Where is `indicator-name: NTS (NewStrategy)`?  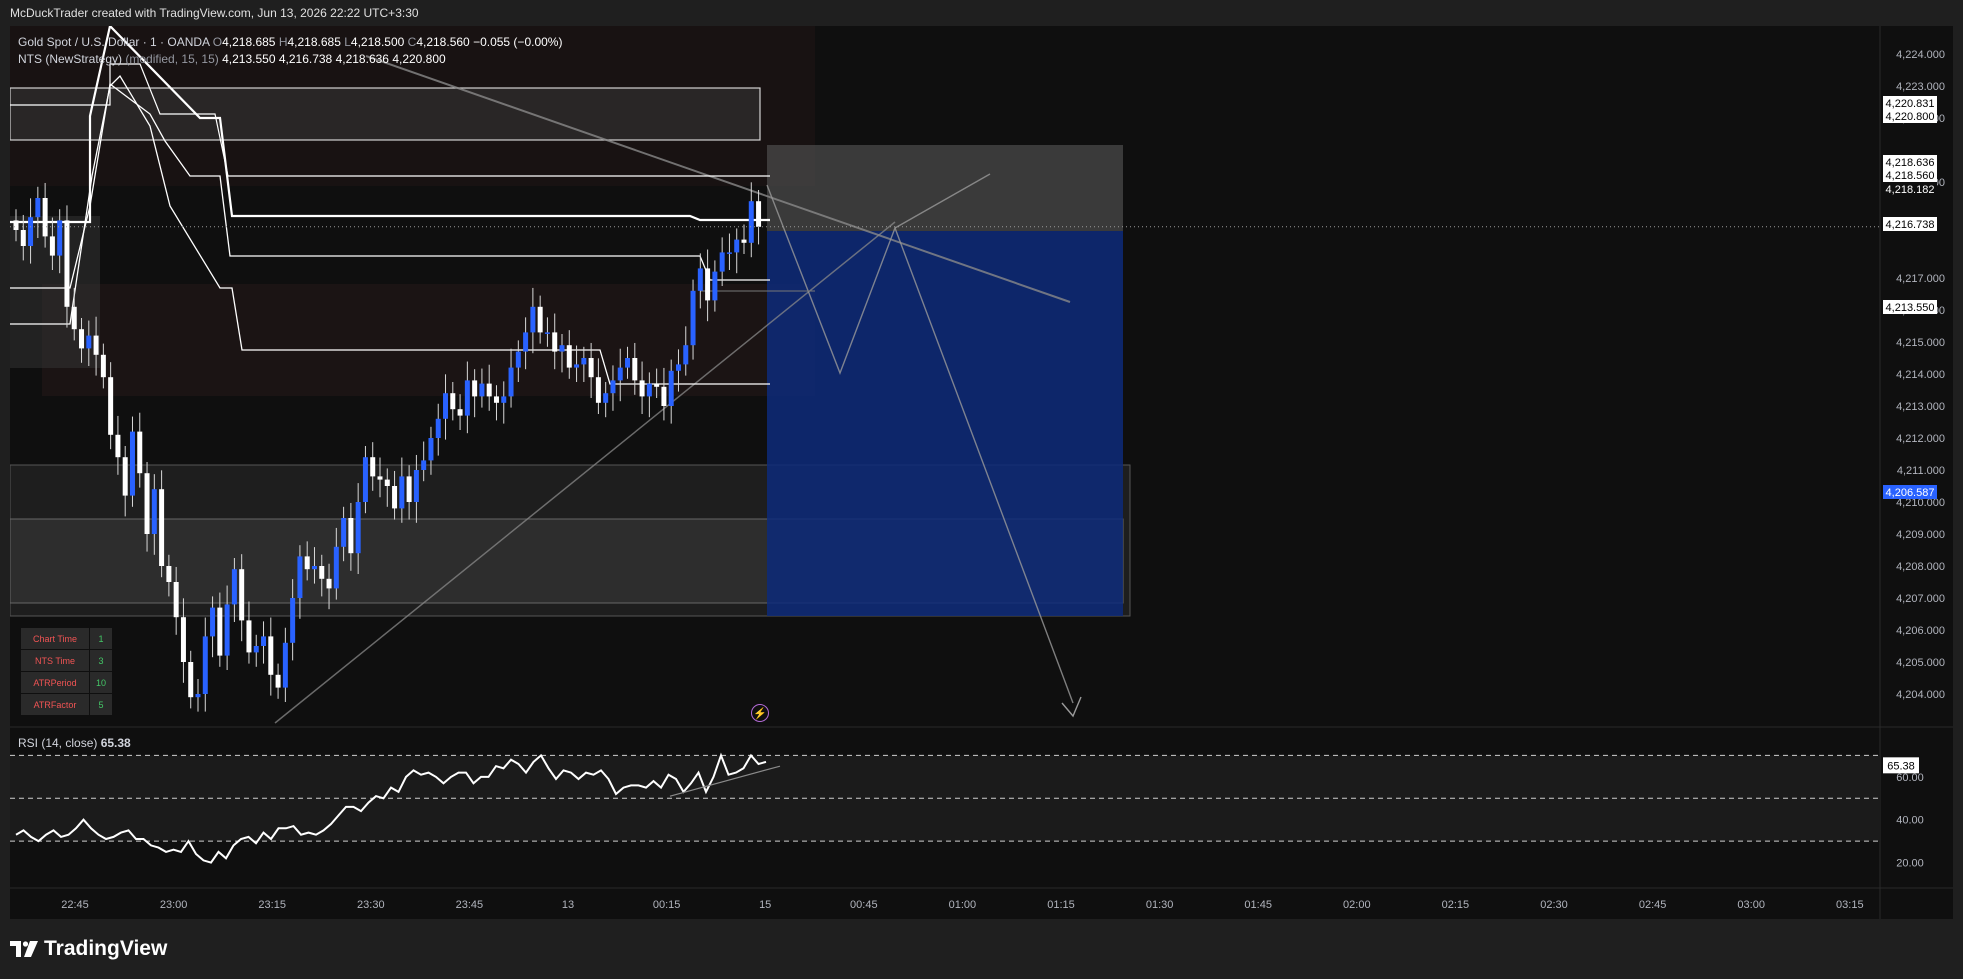 indicator-name: NTS (NewStrategy) is located at coordinates (70, 59).